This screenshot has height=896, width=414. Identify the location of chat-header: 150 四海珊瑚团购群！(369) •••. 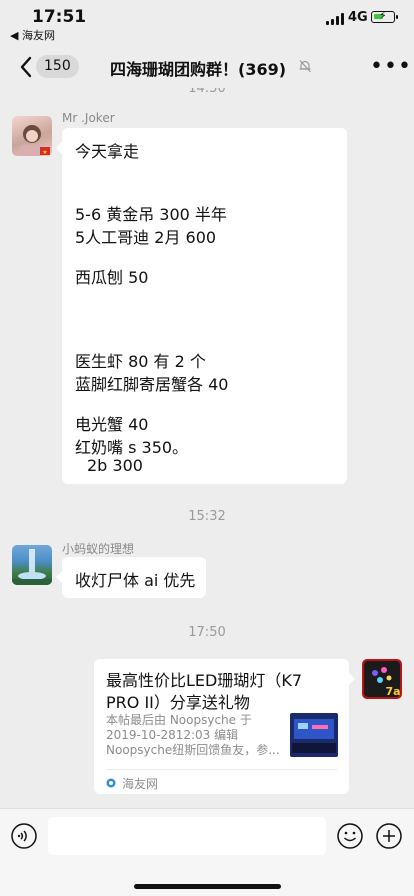
(207, 67).